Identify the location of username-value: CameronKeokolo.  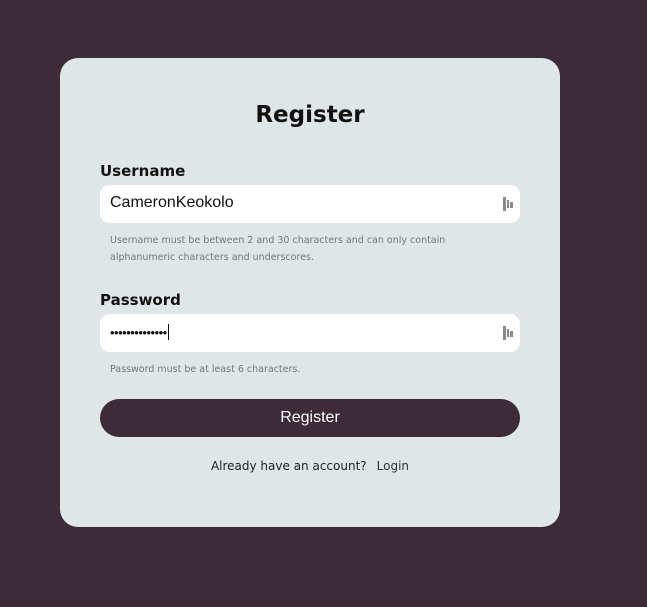
(172, 202).